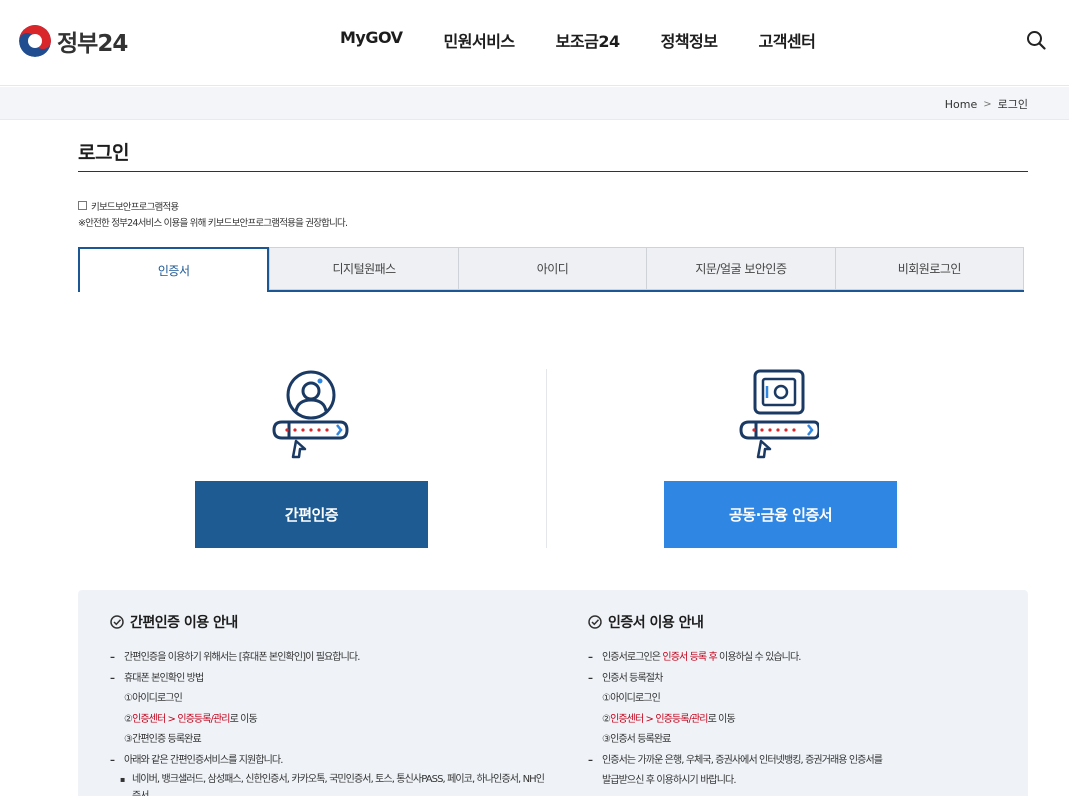 Image resolution: width=1069 pixels, height=796 pixels. What do you see at coordinates (808, 679) in the screenshot?
I see `cert-guide-line: 인증서 등록절차` at bounding box center [808, 679].